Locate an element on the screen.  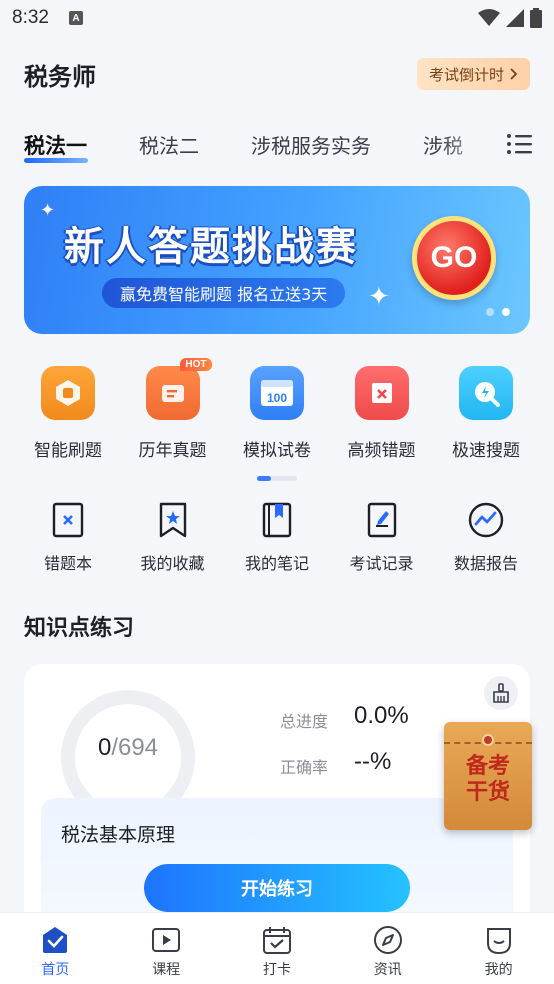
done-count: 0 is located at coordinates (104, 747).